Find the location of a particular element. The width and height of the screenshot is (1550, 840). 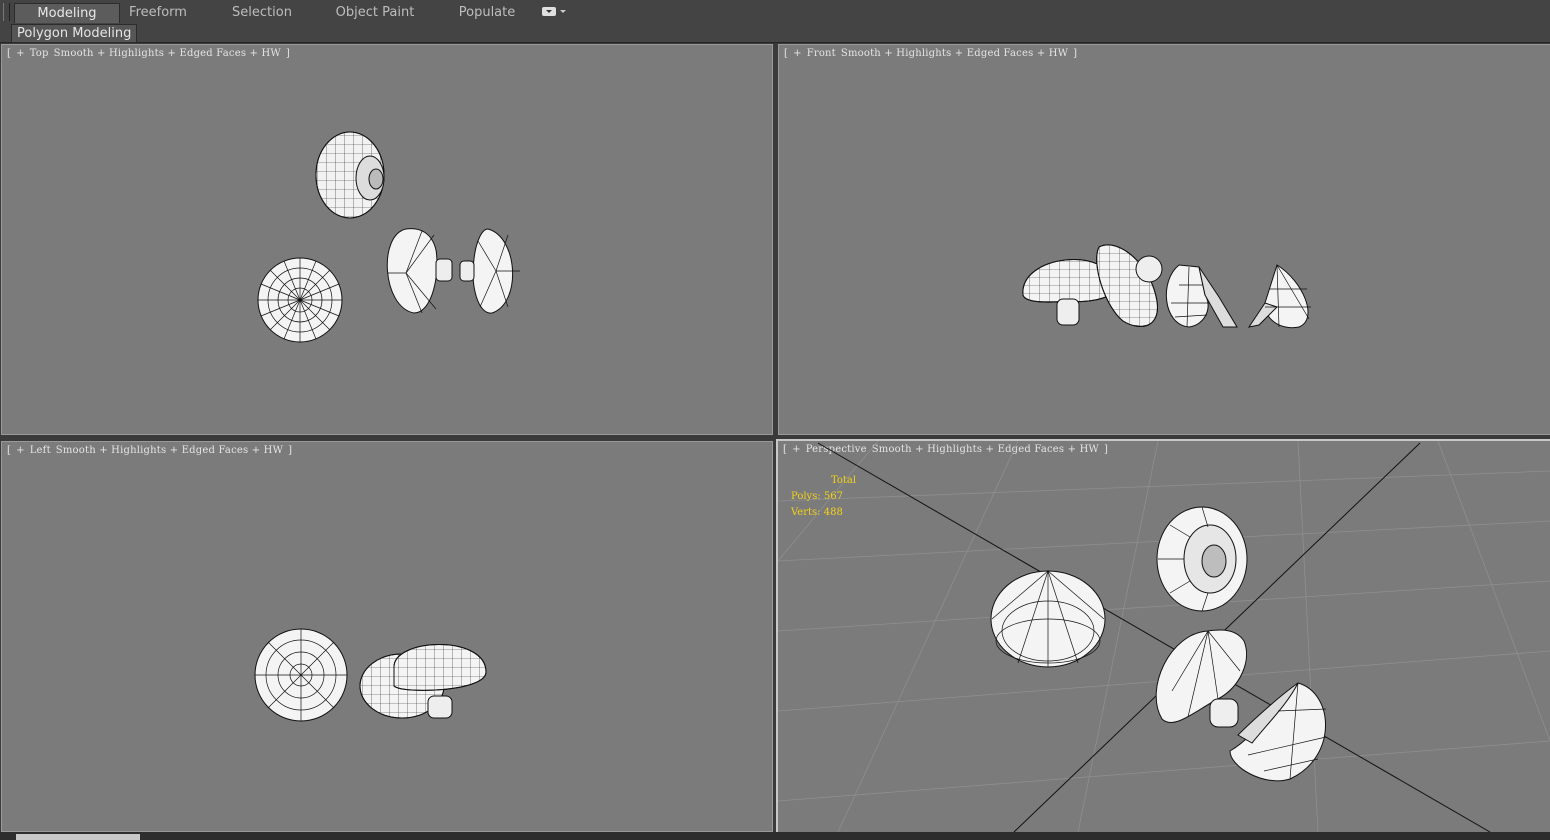

time-slider-bar is located at coordinates (775, 836).